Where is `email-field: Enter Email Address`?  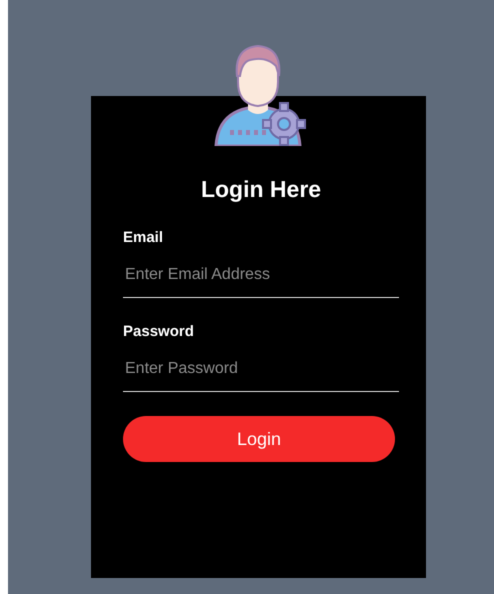 email-field: Enter Email Address is located at coordinates (261, 275).